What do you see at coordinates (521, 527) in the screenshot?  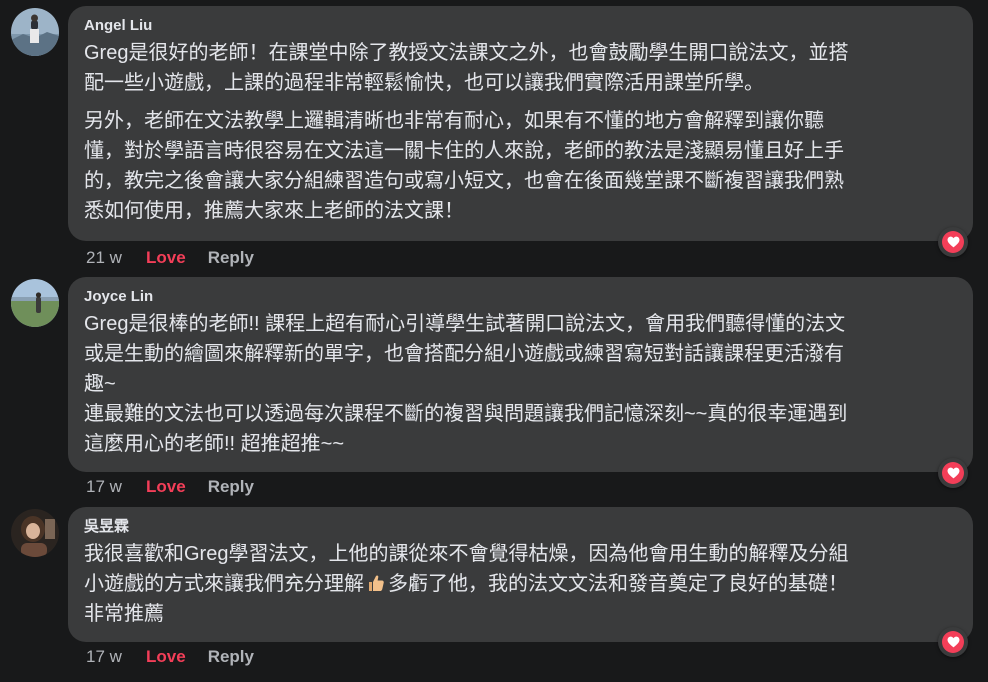 I see `comment-author: 吳昱霖` at bounding box center [521, 527].